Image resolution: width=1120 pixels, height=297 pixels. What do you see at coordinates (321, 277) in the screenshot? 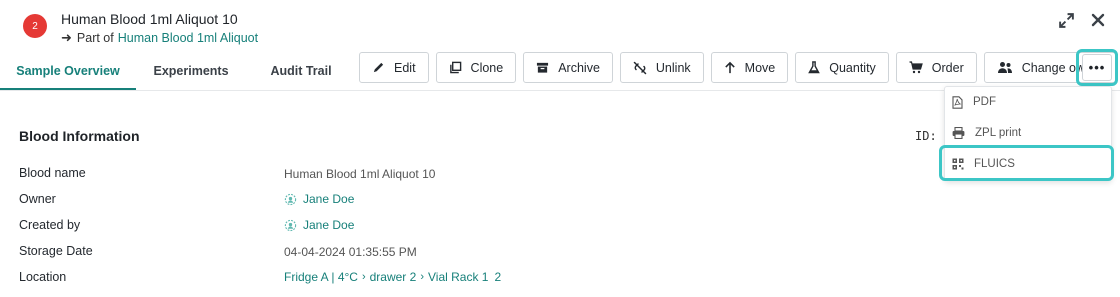
I see `location-crumb-fridge: Fridge A | 4°C` at bounding box center [321, 277].